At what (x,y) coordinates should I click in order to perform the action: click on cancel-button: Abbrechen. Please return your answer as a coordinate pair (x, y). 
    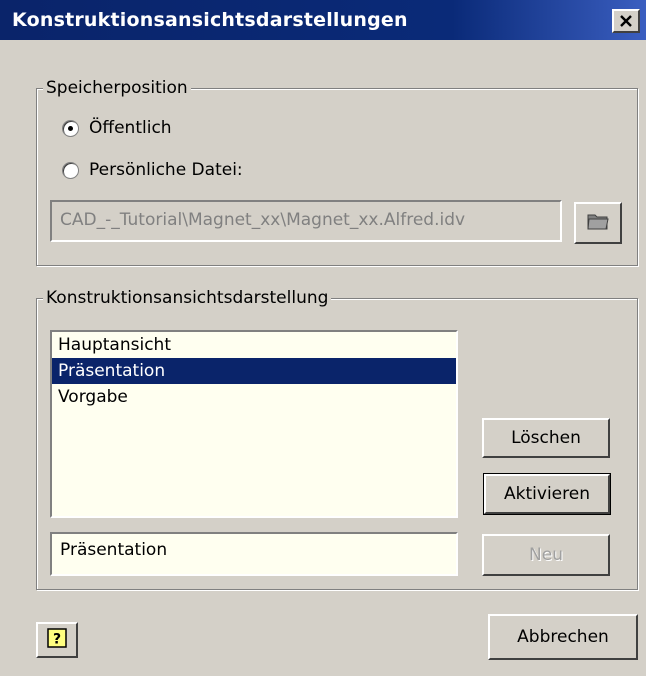
    Looking at the image, I should click on (563, 637).